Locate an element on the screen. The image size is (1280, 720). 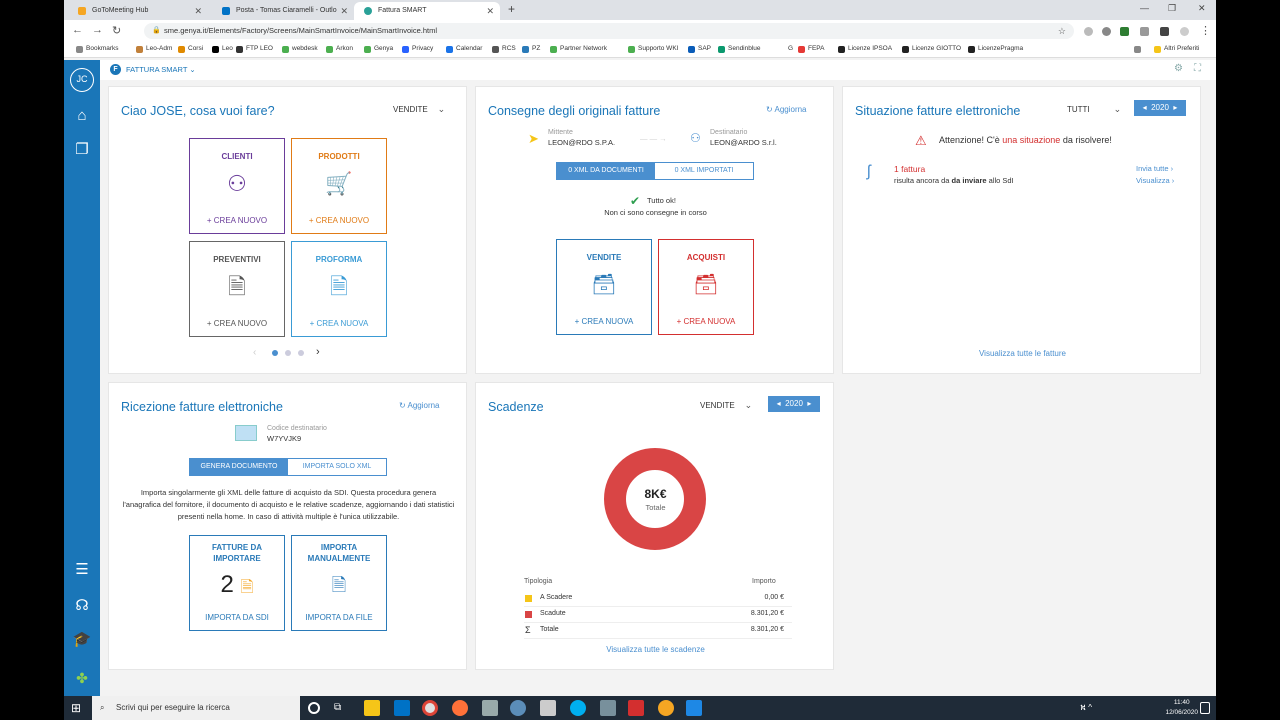
clienti-tile: CLIENTI ⚇ + CREA NUOVO is located at coordinates (237, 186).